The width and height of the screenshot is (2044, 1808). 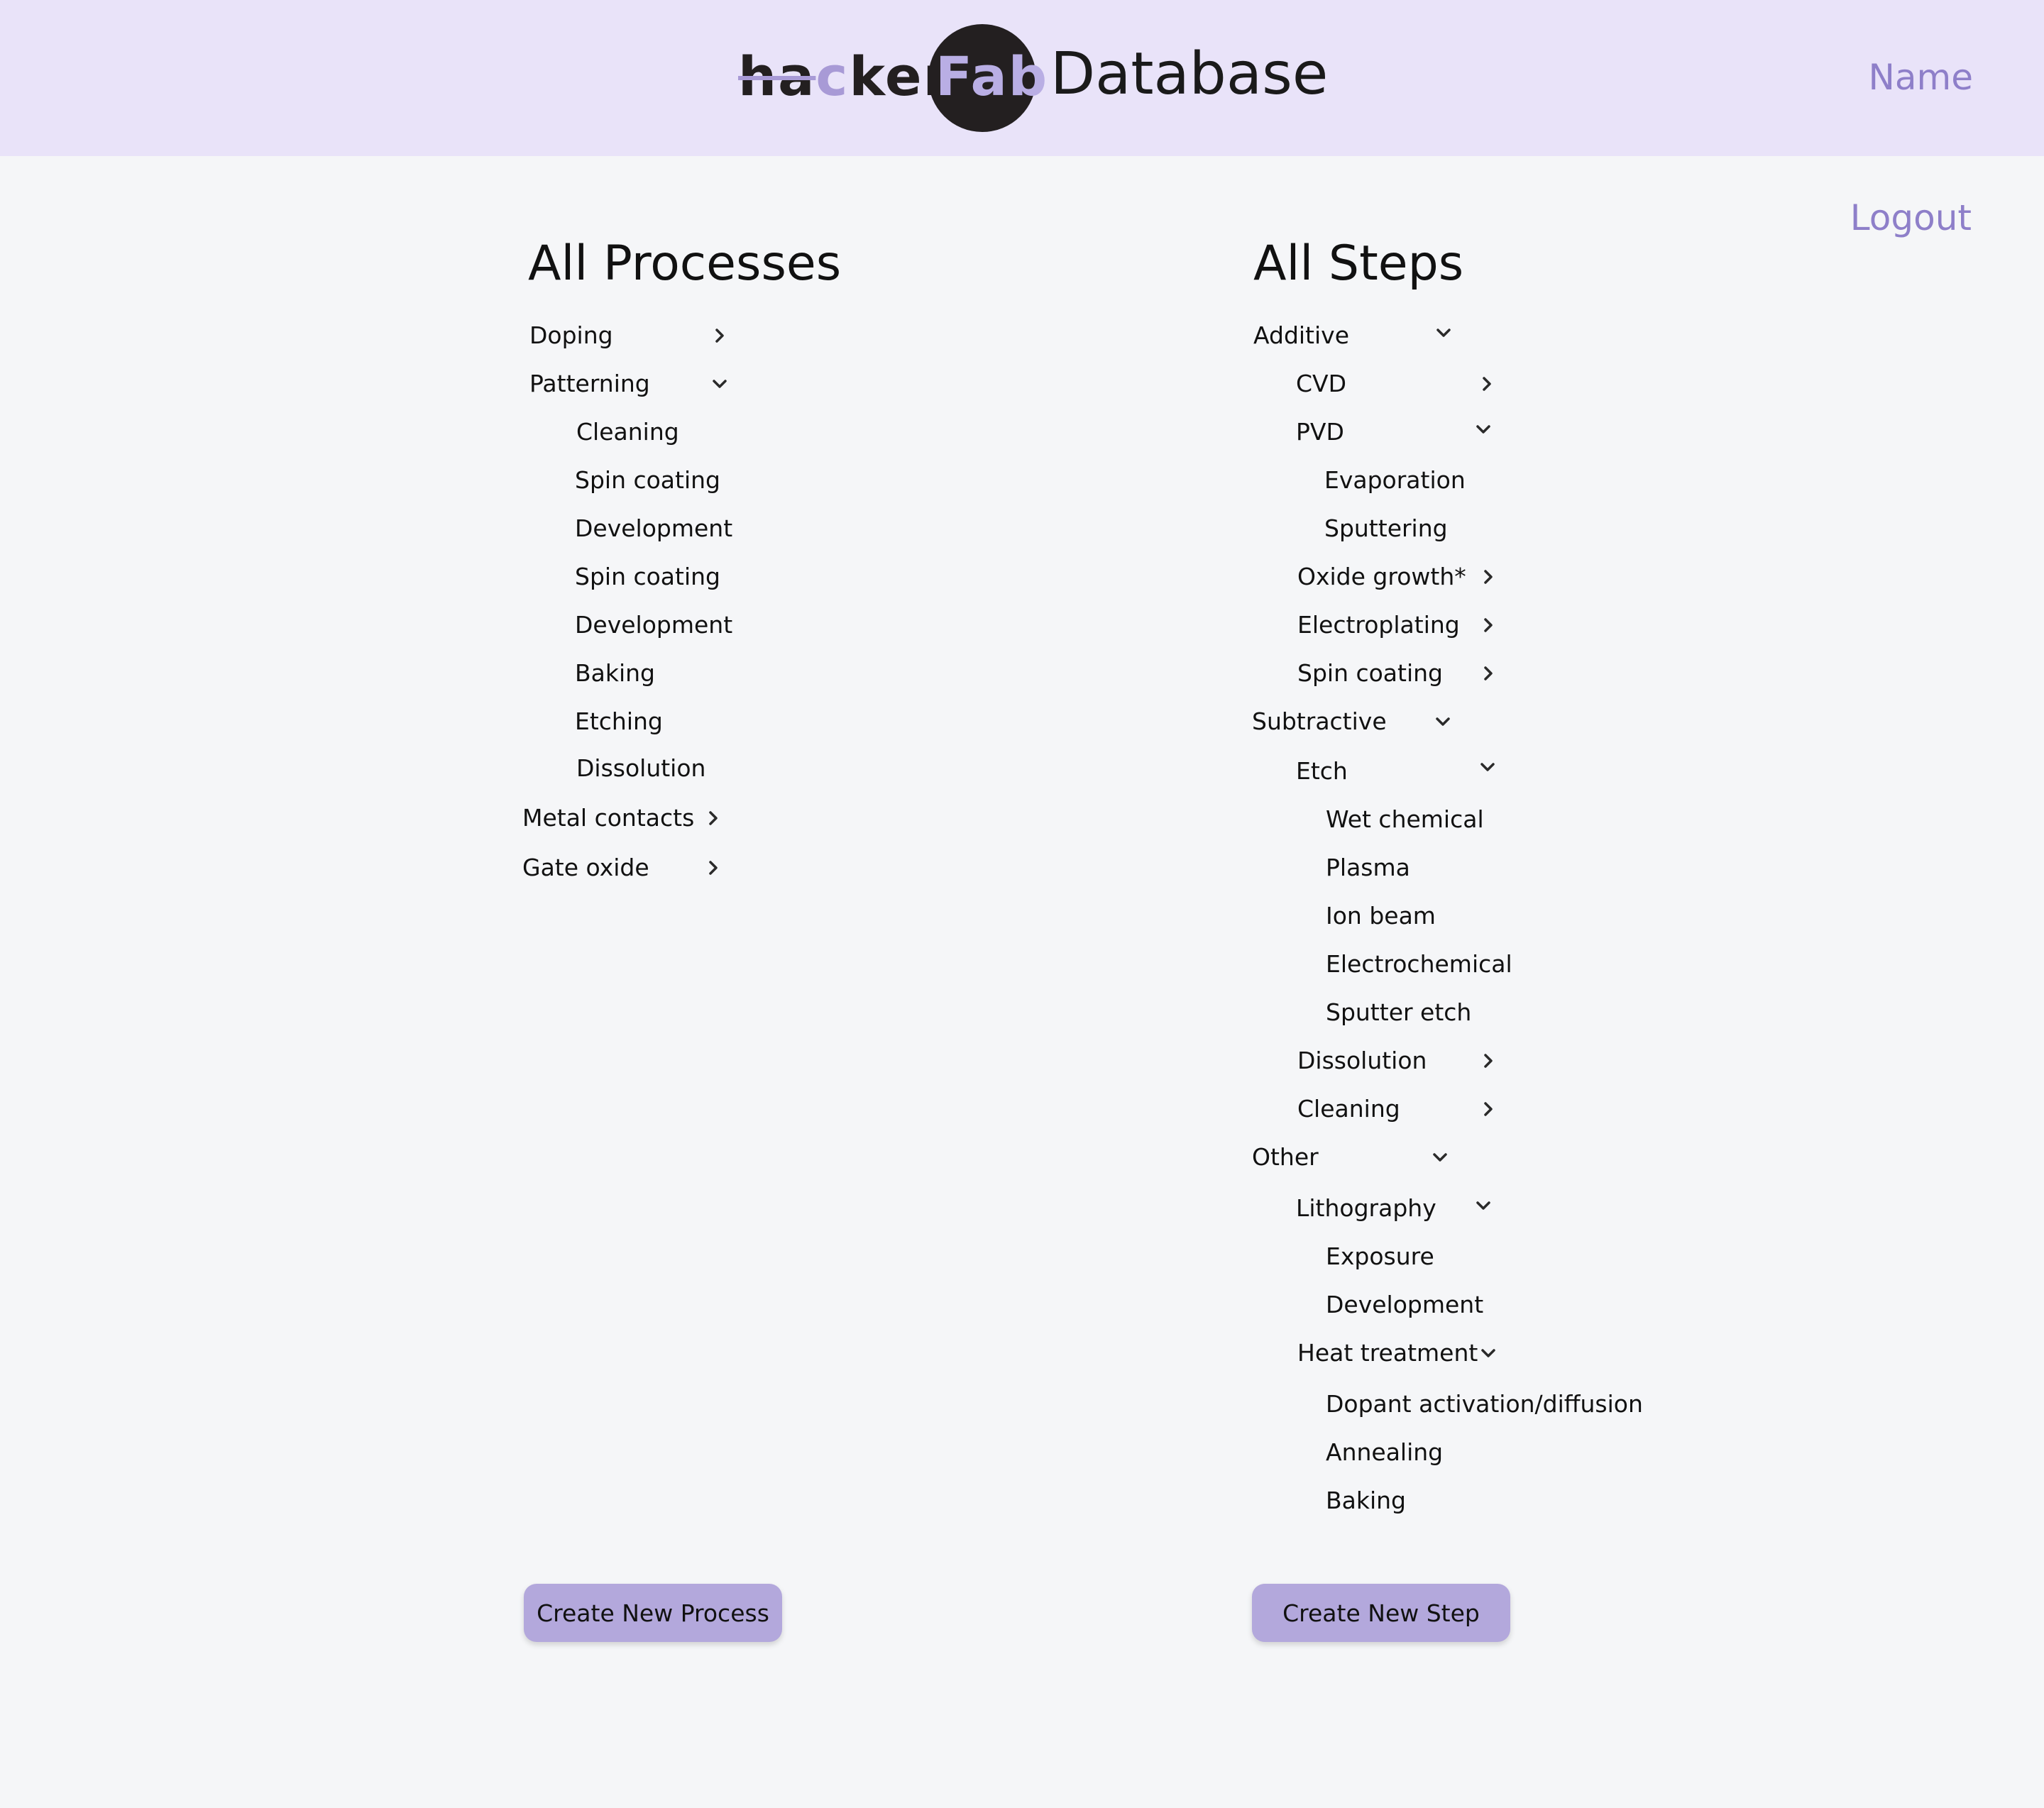 I want to click on process-item-patterning: Patterning, so click(x=589, y=384).